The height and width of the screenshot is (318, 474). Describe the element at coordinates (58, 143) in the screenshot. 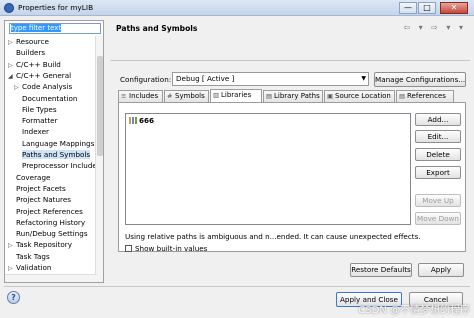

I see `tree-item-label: Language Mappings` at that location.